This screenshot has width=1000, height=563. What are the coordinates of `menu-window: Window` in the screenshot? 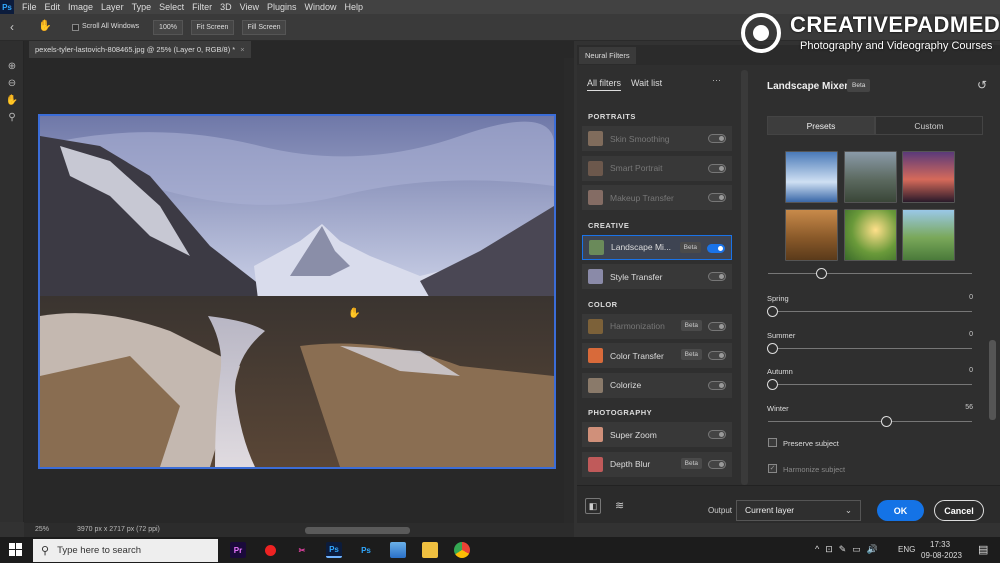 It's located at (321, 7).